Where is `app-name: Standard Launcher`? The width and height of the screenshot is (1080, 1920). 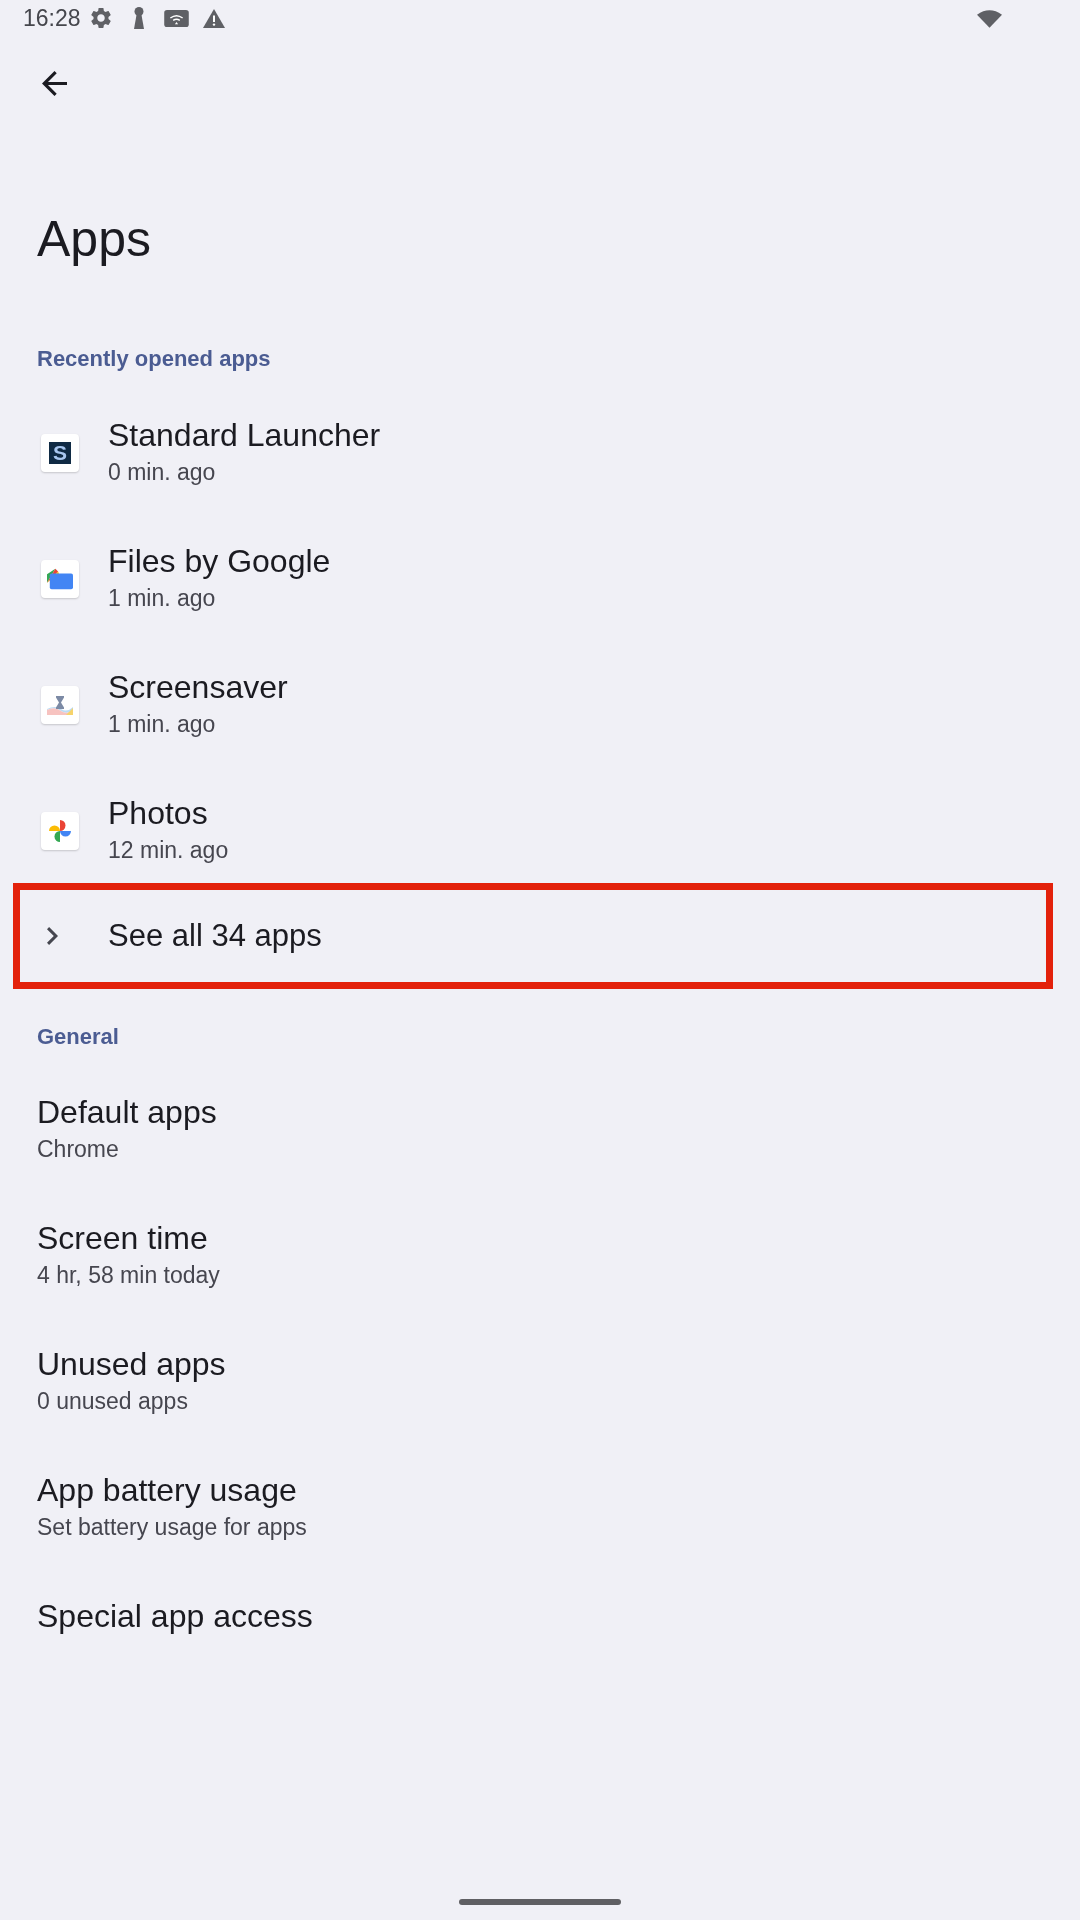
app-name: Standard Launcher is located at coordinates (244, 435).